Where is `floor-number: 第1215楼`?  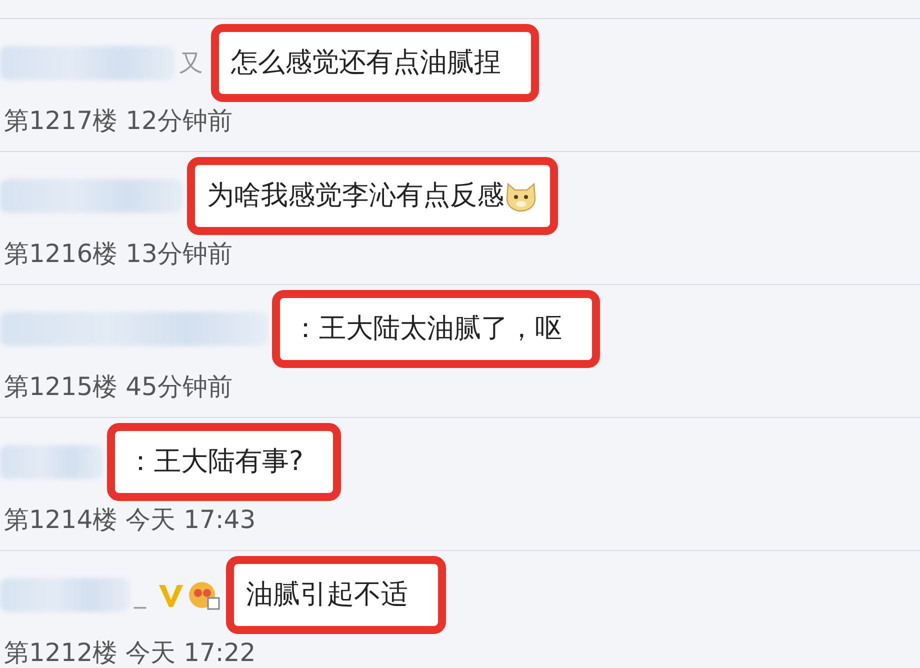
floor-number: 第1215楼 is located at coordinates (61, 387).